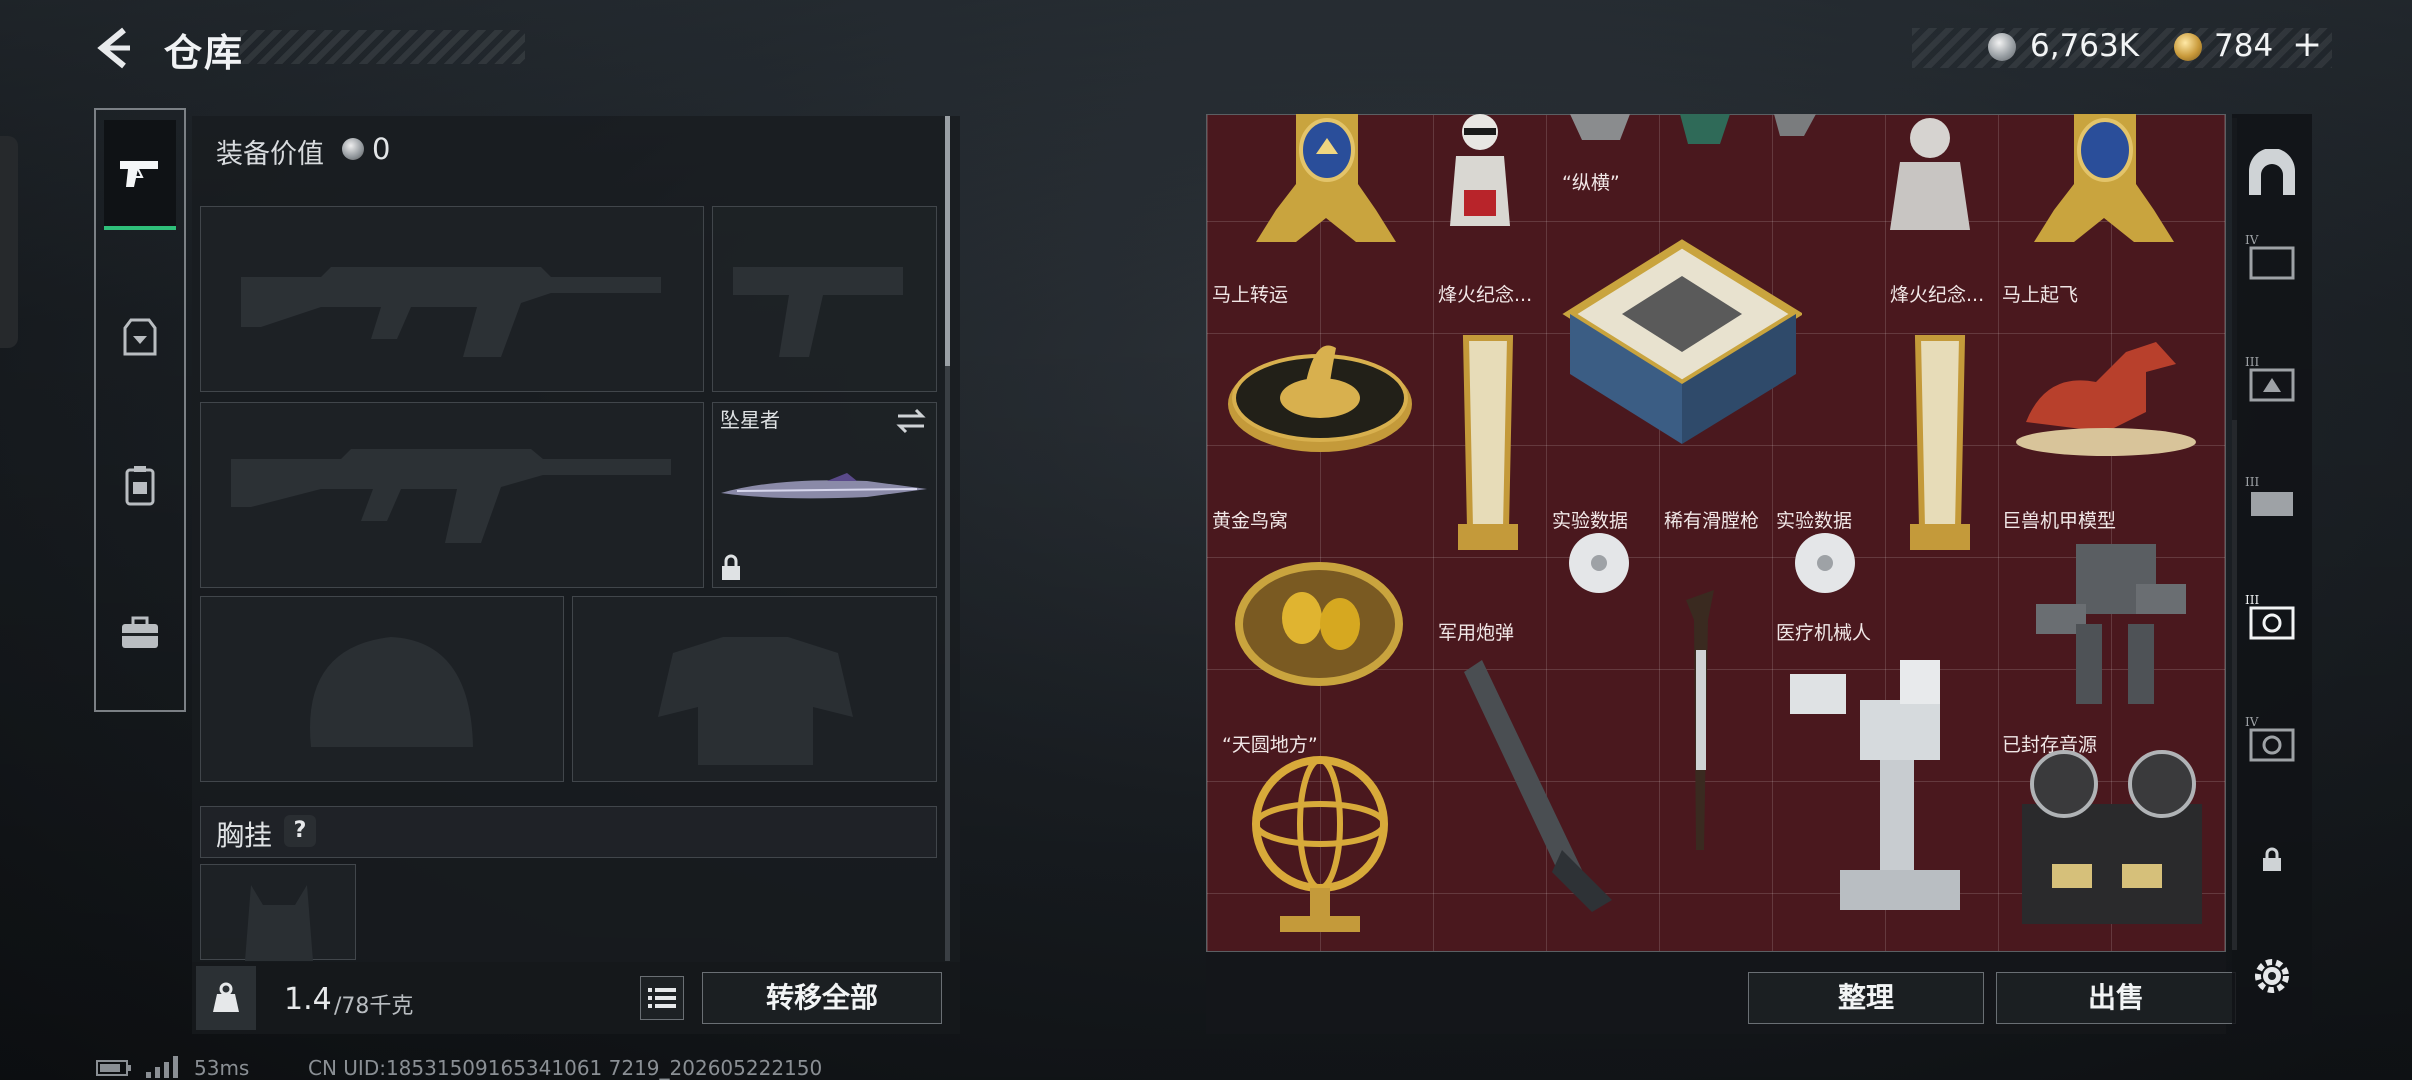 The image size is (2412, 1080). I want to click on item-label-mashang-qifei: 马上起飞, so click(2040, 295).